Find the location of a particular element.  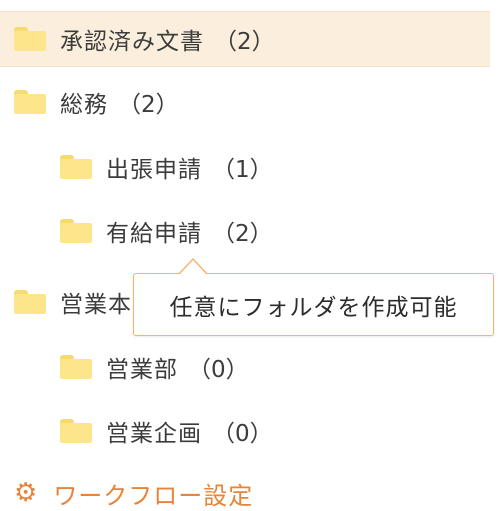

folder-item-paid-leave: 有給申請 （2） is located at coordinates (245, 231).